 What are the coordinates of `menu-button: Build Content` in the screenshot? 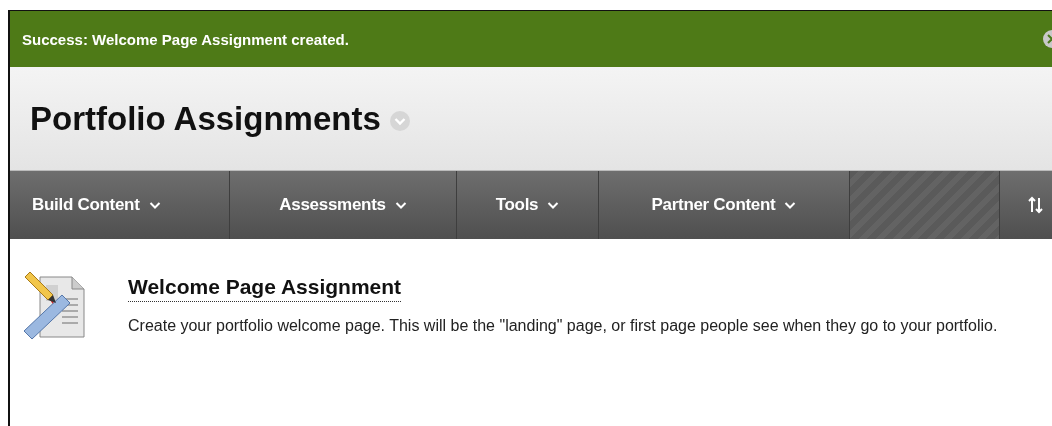 It's located at (120, 205).